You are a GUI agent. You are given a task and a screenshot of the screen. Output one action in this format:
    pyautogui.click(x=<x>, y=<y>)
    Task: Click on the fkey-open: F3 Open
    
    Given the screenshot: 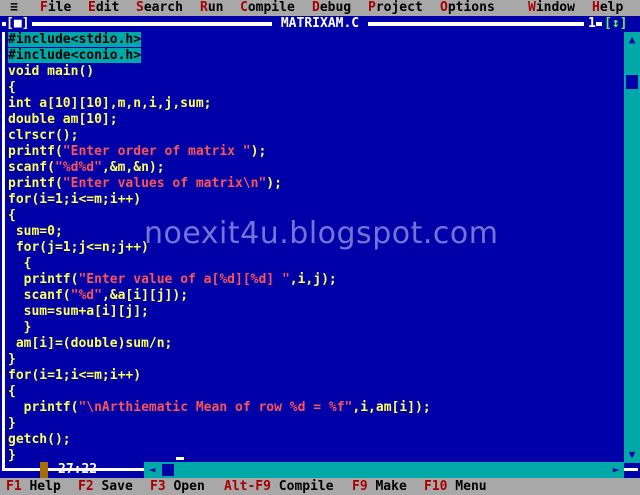 What is the action you would take?
    pyautogui.click(x=177, y=486)
    